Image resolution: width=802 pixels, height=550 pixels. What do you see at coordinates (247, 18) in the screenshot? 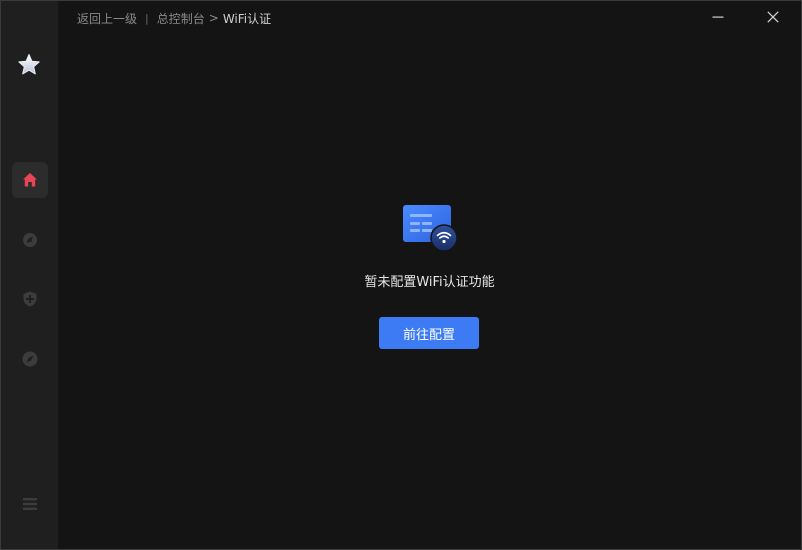
I see `breadcrumb-current: WiFi认证` at bounding box center [247, 18].